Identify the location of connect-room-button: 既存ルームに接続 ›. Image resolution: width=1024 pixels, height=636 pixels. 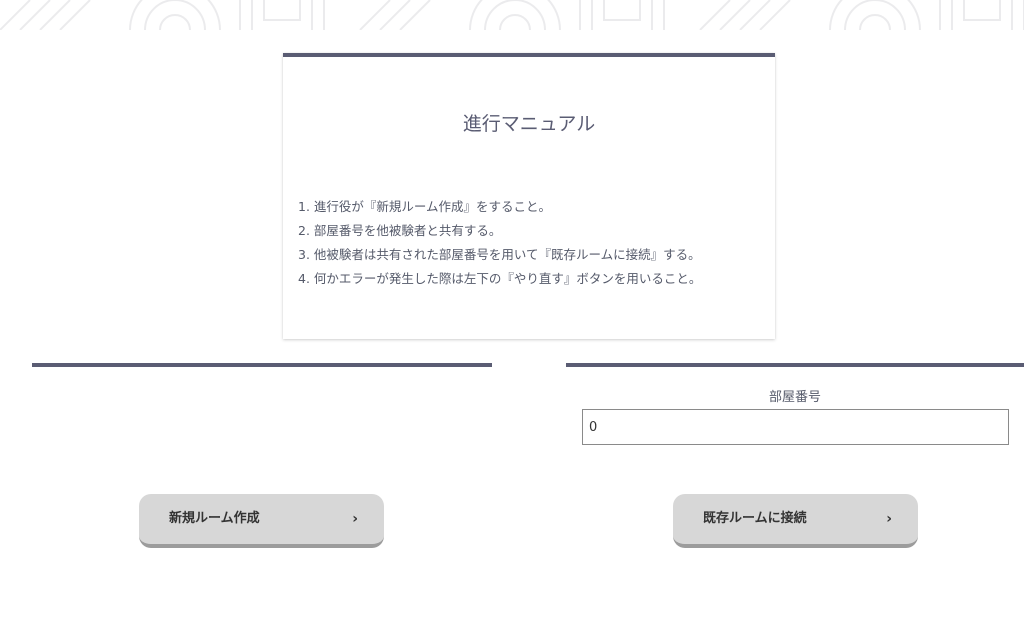
(795, 521).